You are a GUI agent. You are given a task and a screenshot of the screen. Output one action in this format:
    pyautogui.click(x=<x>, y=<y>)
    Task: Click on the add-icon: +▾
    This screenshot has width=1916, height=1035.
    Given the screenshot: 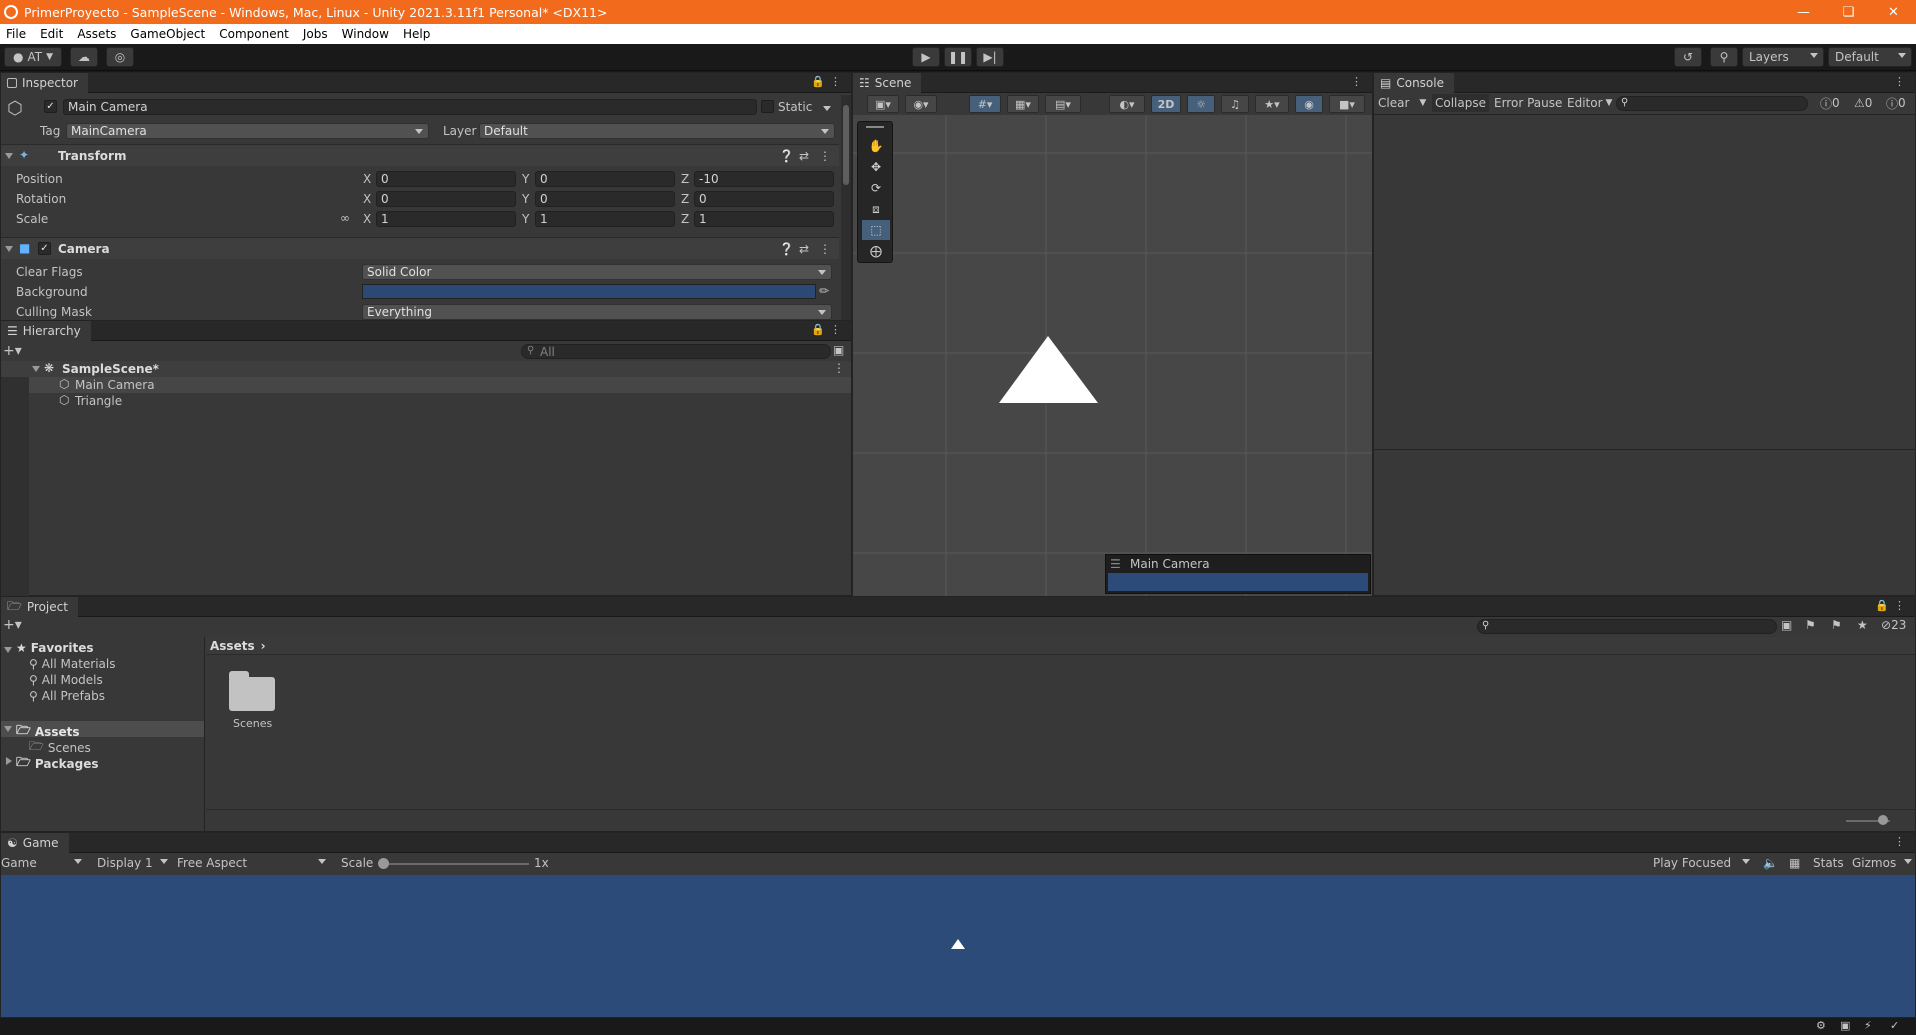 What is the action you would take?
    pyautogui.click(x=12, y=351)
    